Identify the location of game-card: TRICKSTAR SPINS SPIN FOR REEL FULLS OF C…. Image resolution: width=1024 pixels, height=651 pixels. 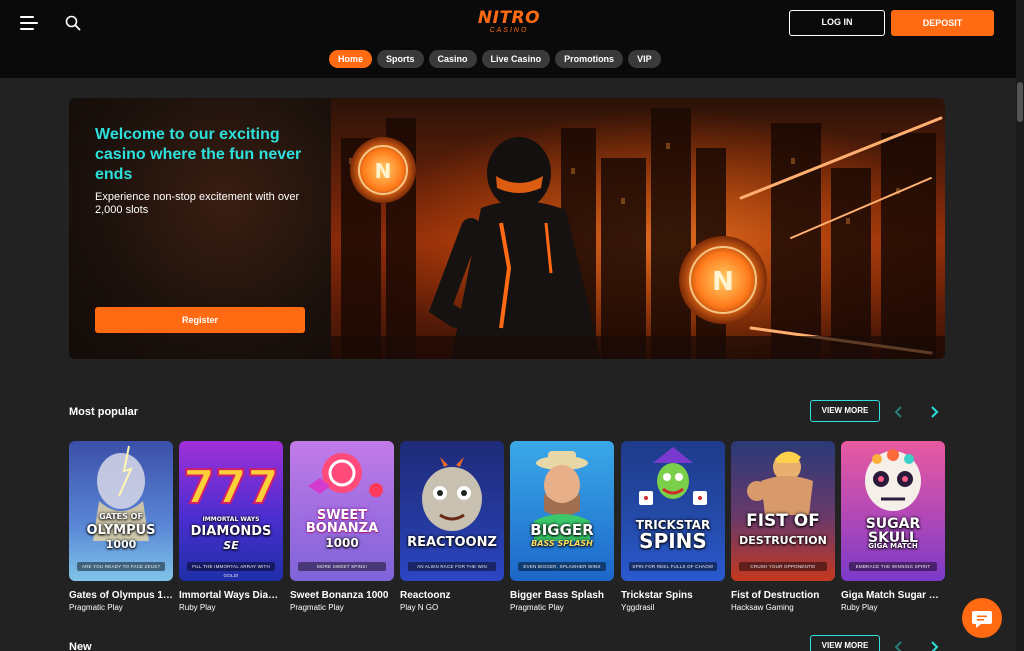
(673, 526).